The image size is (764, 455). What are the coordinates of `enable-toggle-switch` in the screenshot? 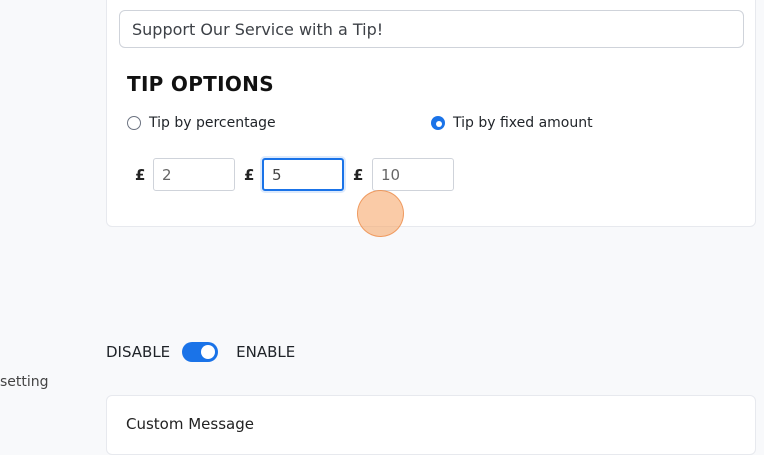 It's located at (200, 352).